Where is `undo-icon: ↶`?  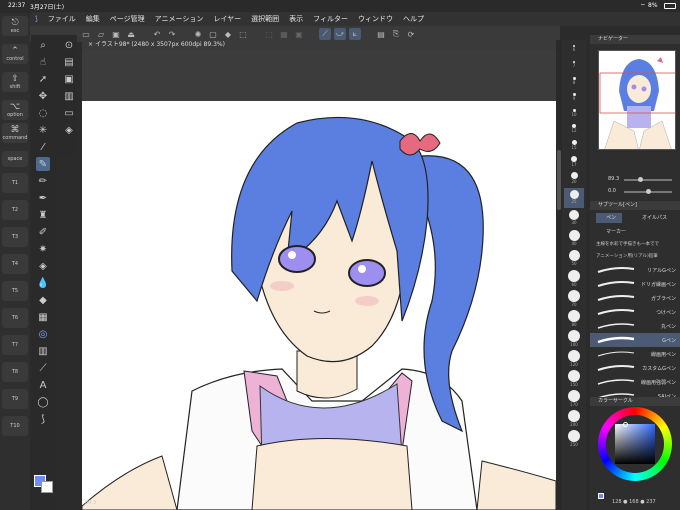 undo-icon: ↶ is located at coordinates (157, 34).